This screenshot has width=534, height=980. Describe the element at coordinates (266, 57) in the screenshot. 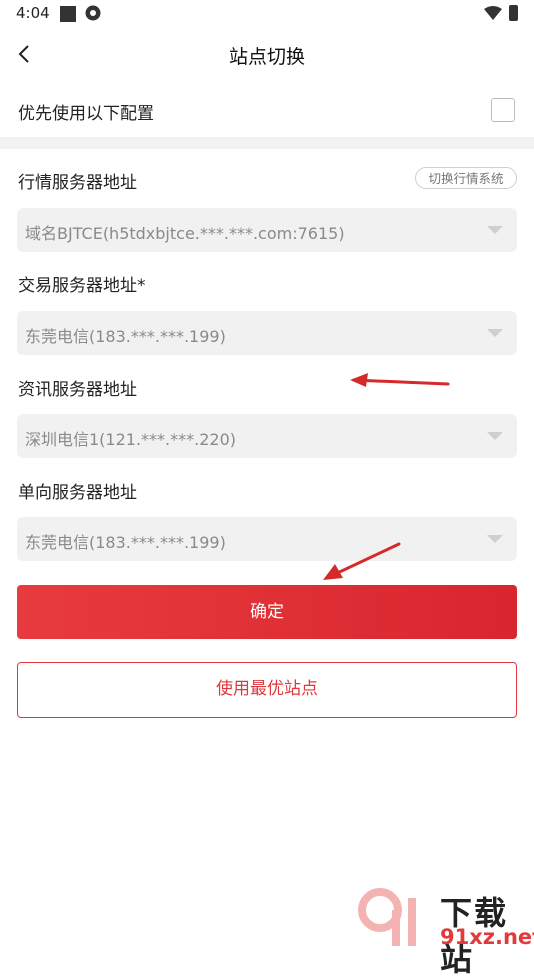

I see `page-title: 站点切换` at that location.